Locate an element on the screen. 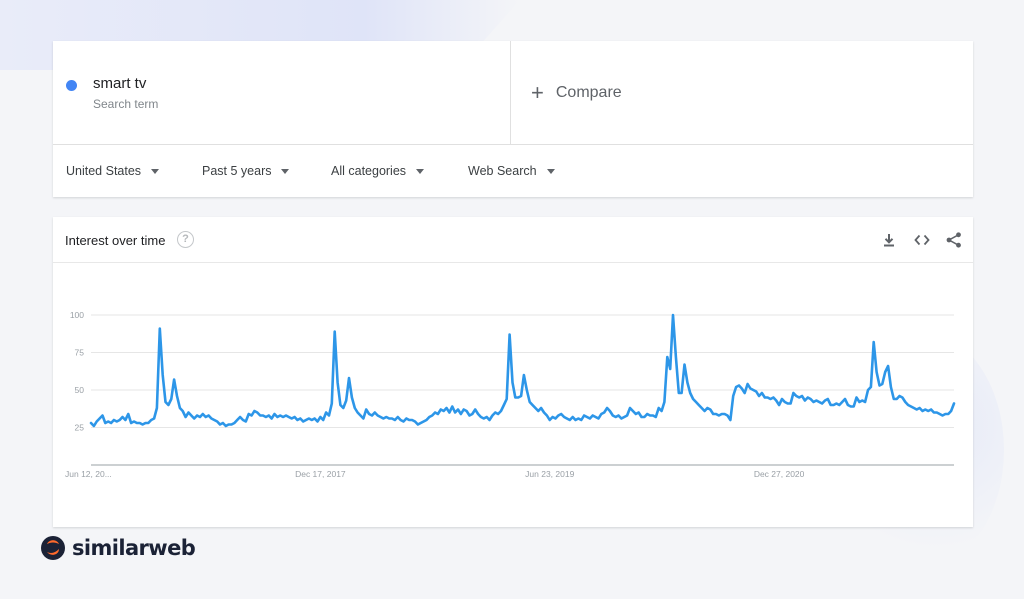 The image size is (1024, 599). y-tick-label: 50 is located at coordinates (80, 390).